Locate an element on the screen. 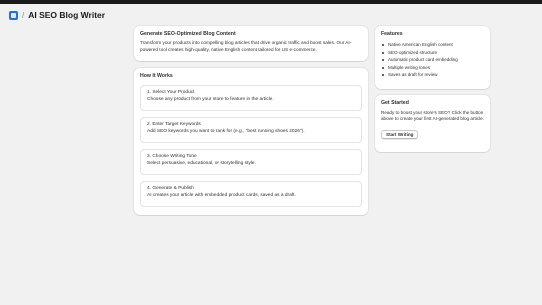 The height and width of the screenshot is (305, 542). top-bar is located at coordinates (271, 2).